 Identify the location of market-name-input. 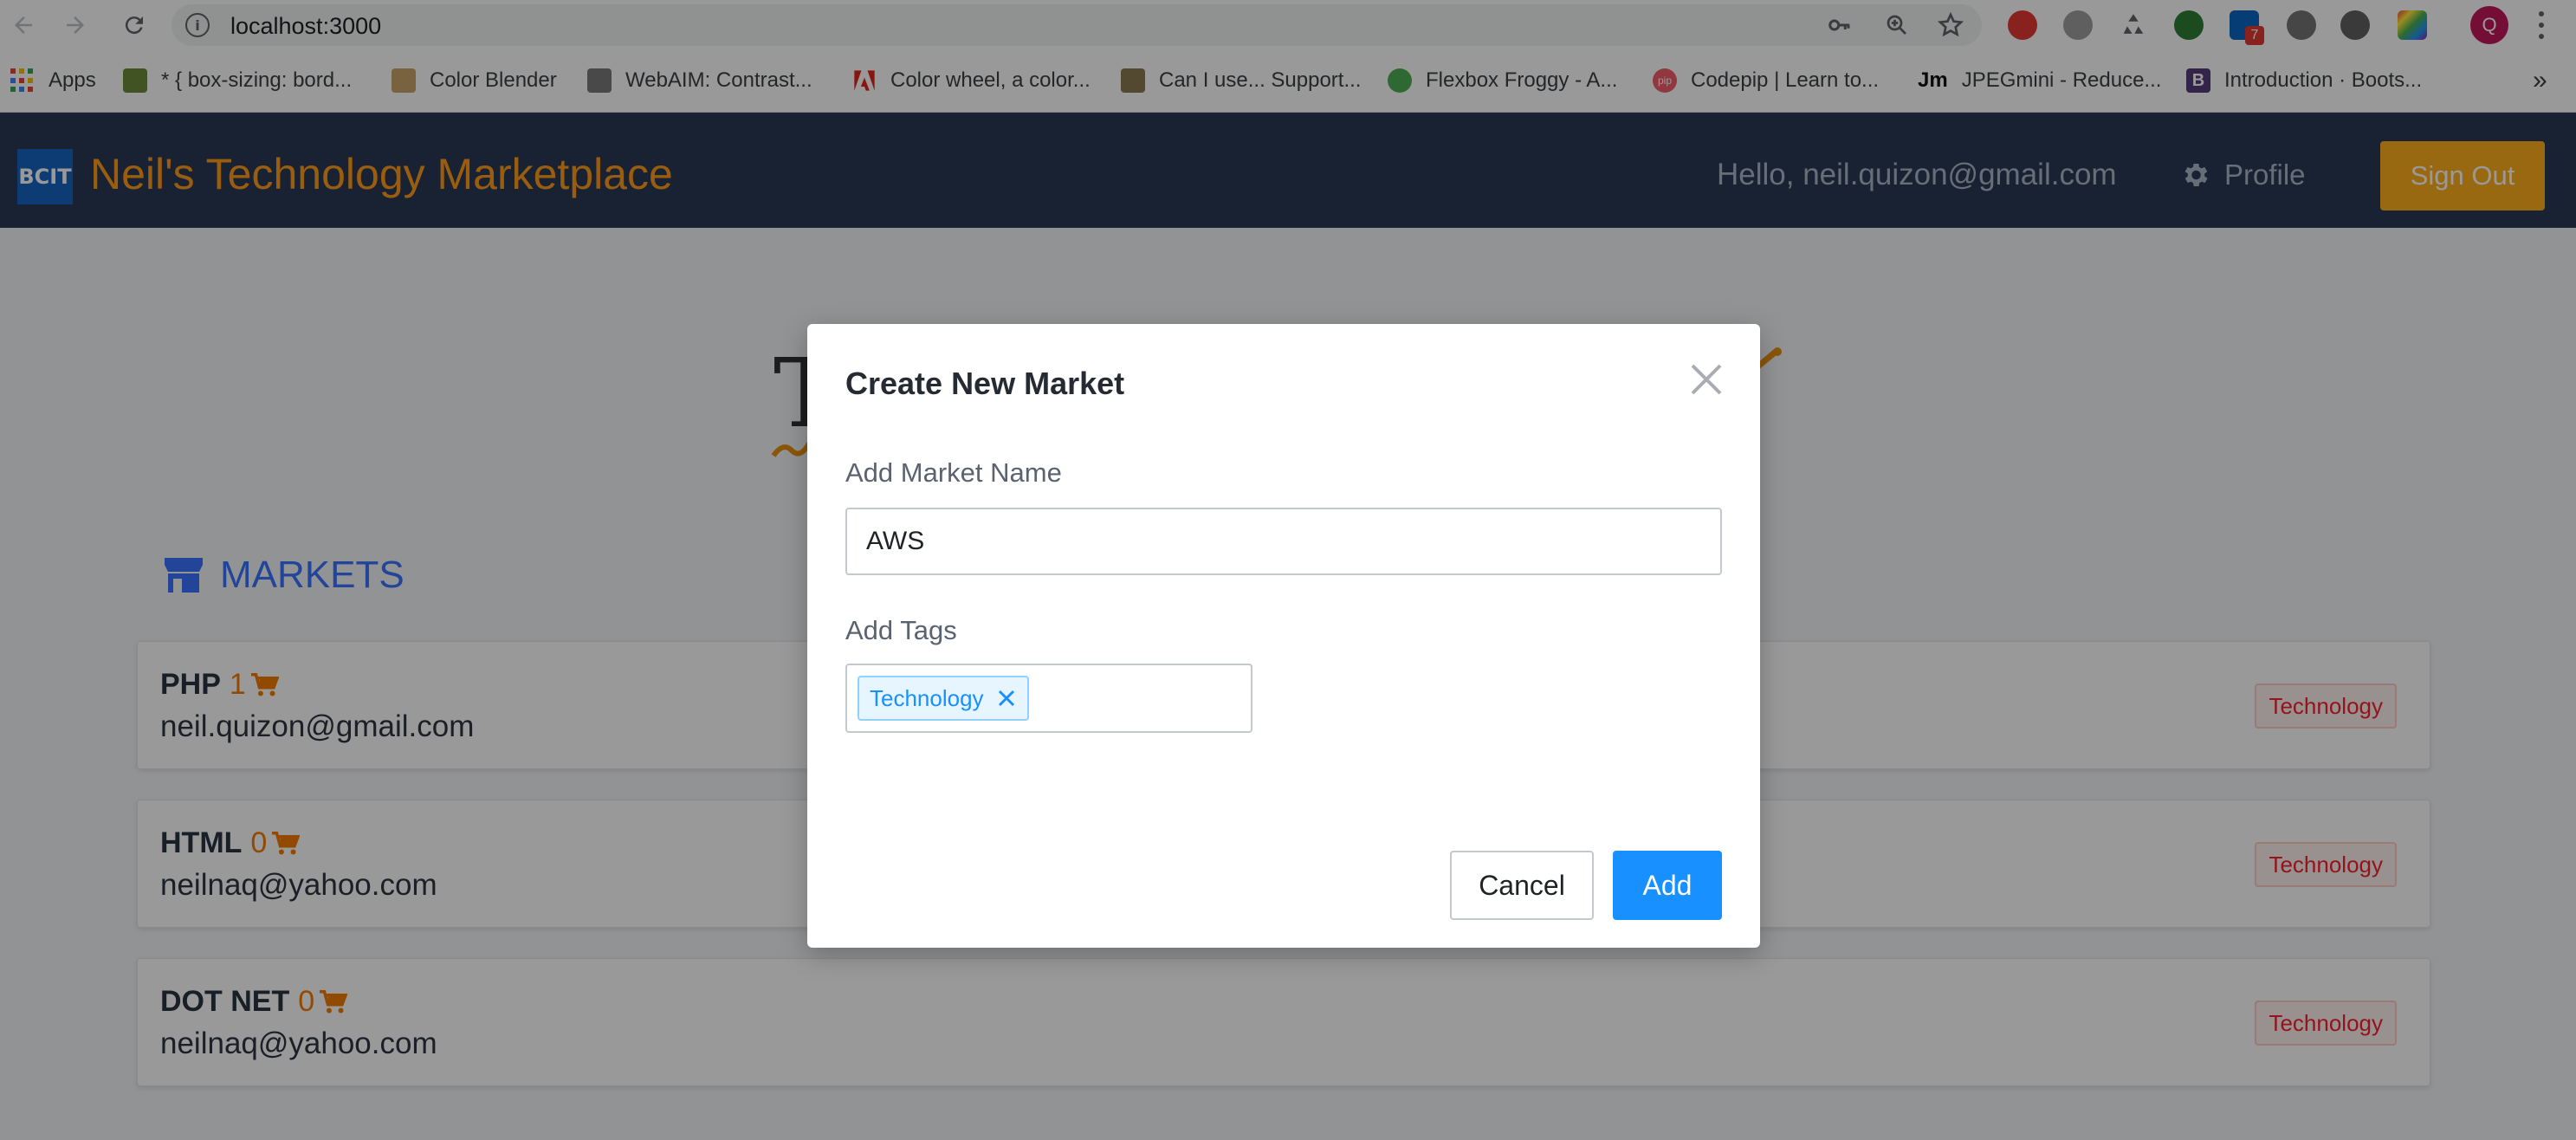
(1283, 541).